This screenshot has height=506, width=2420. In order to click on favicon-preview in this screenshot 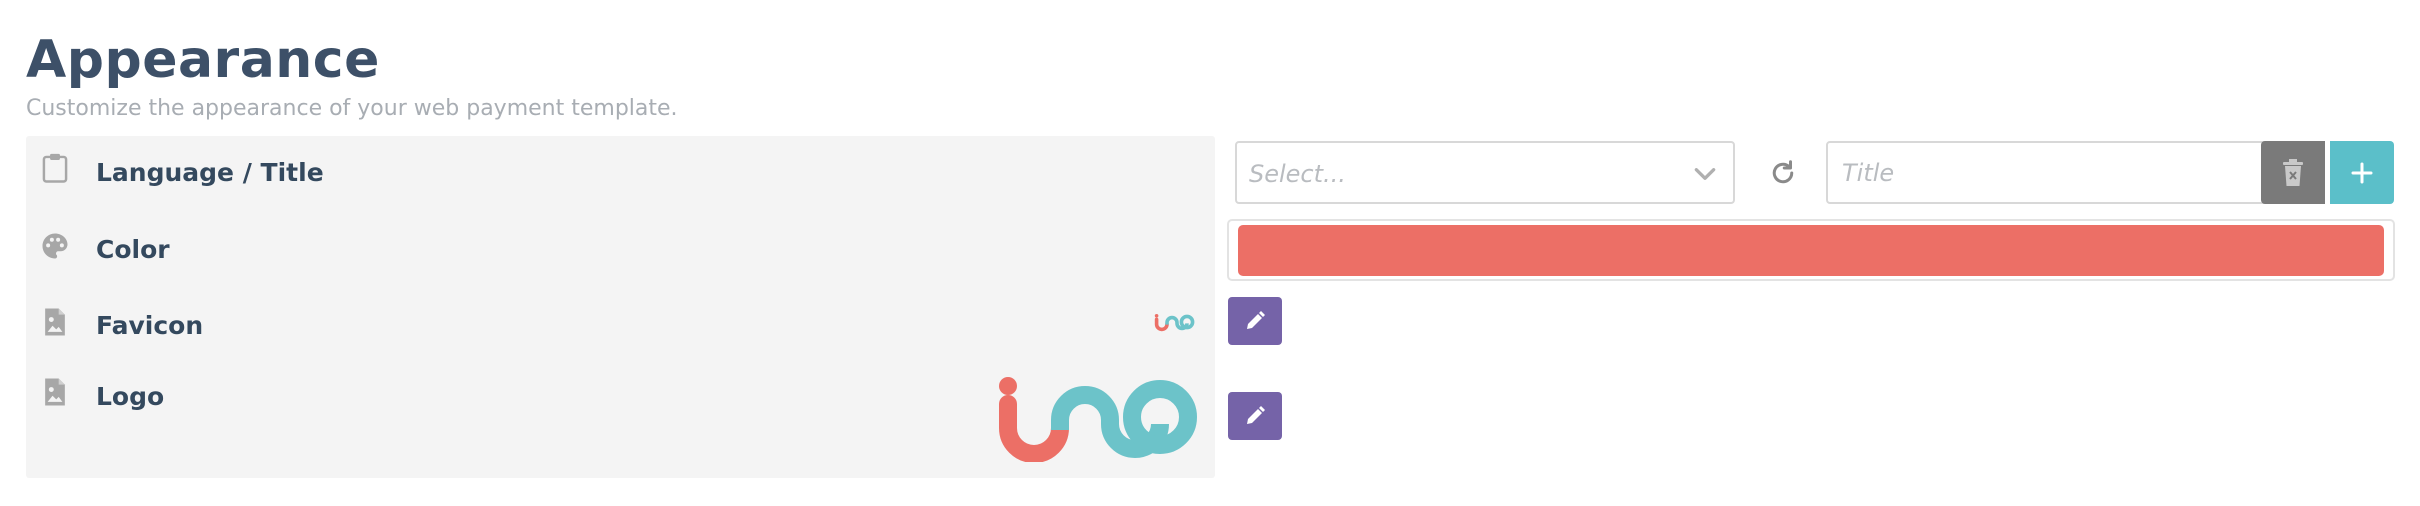, I will do `click(1174, 323)`.